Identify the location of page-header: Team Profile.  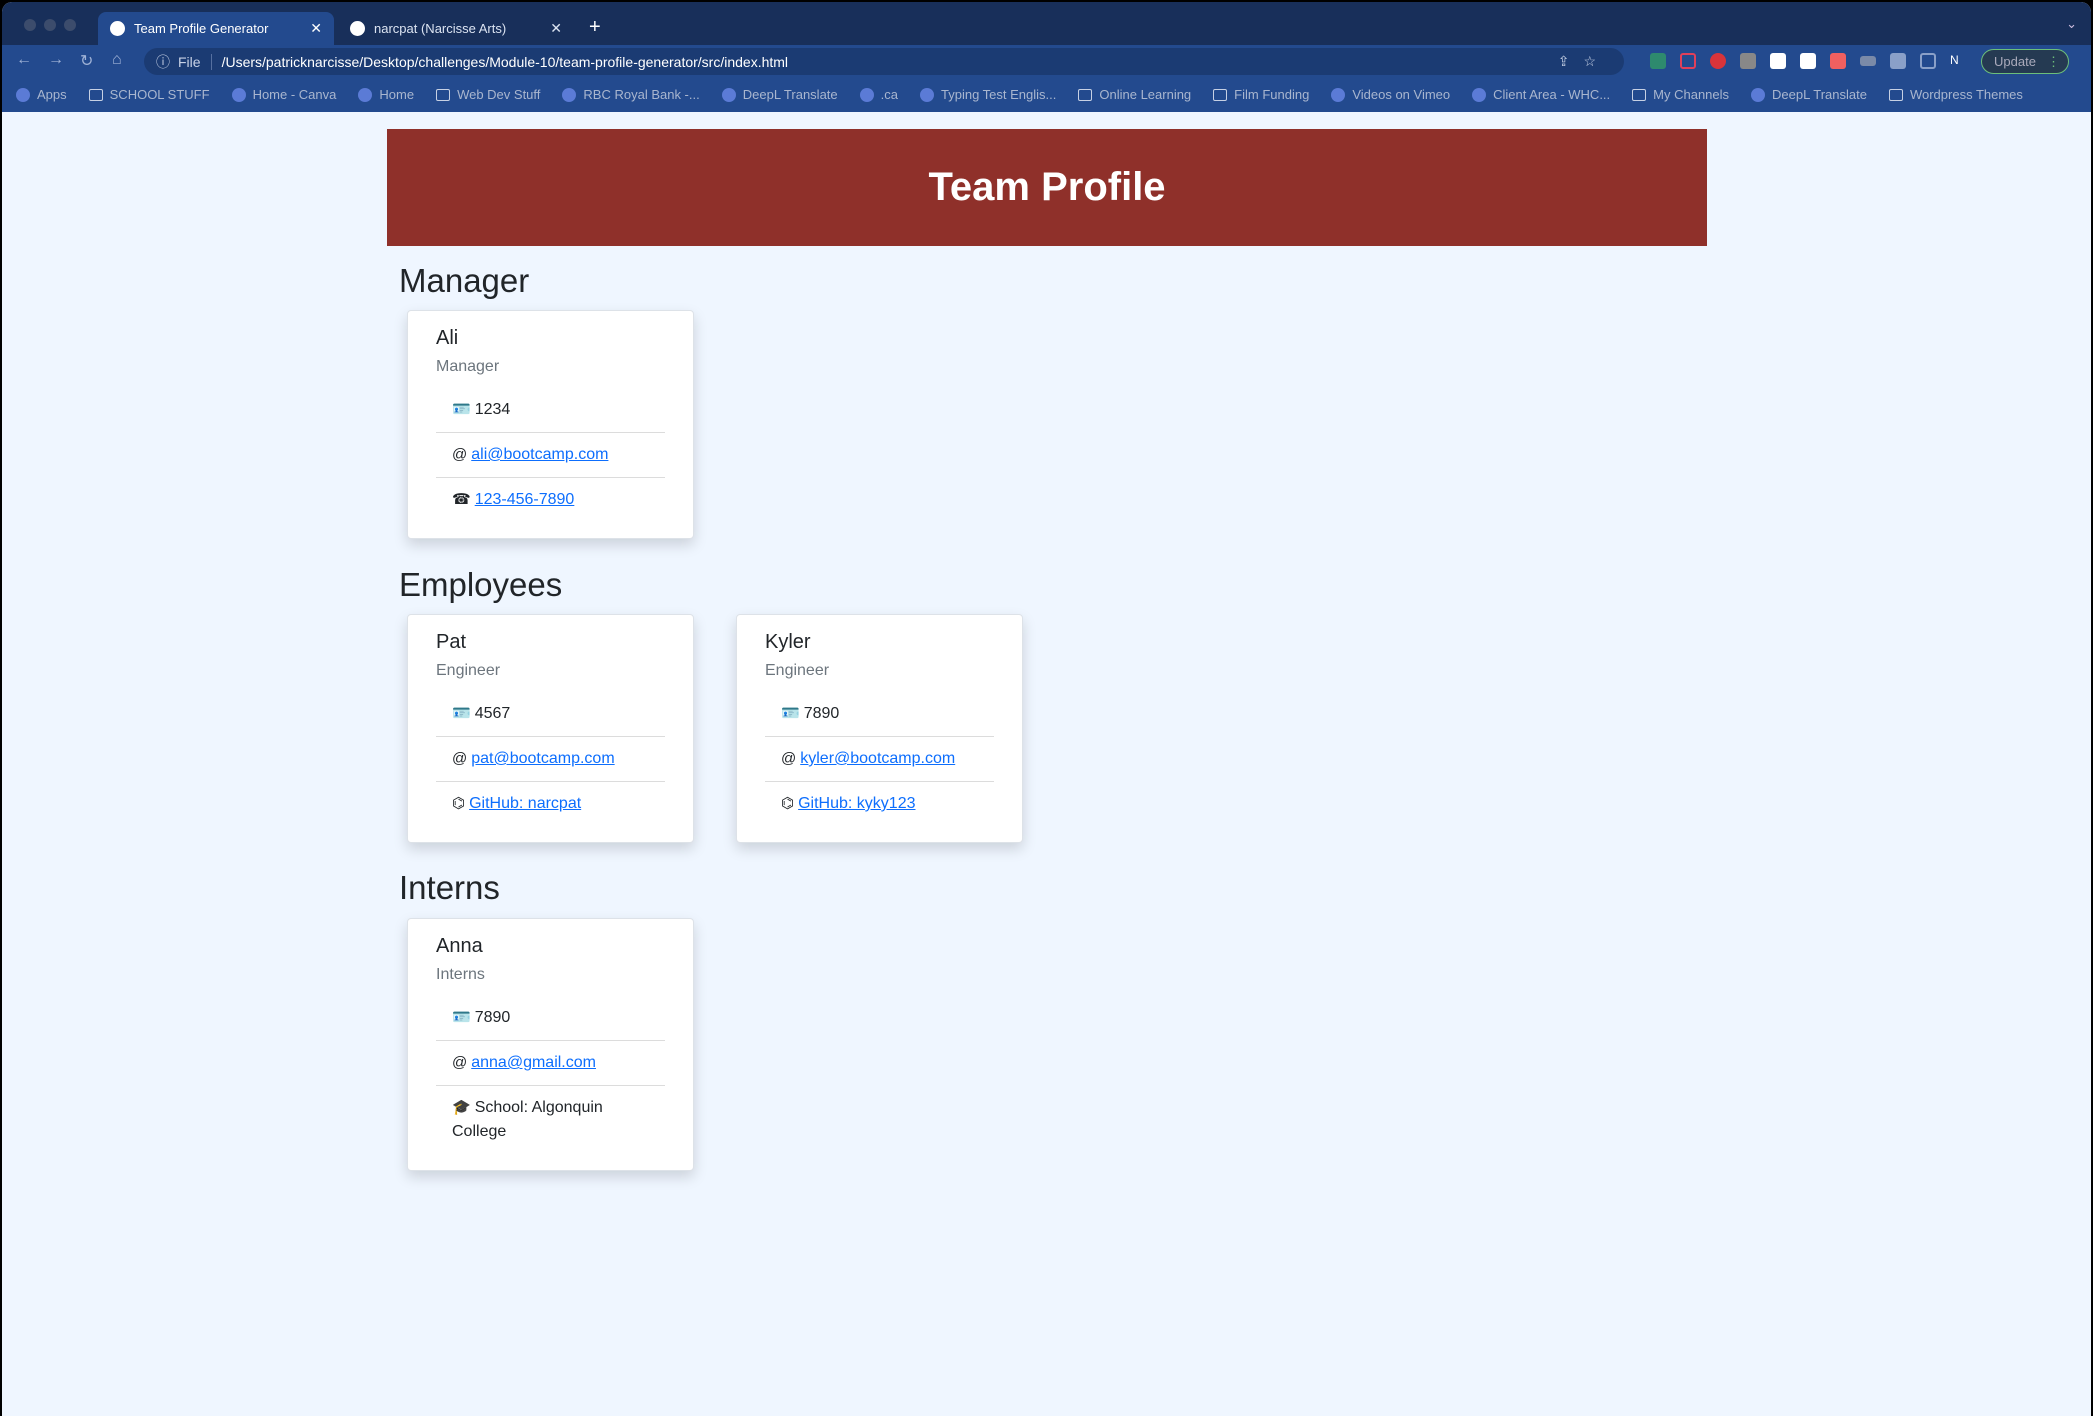
(1047, 187).